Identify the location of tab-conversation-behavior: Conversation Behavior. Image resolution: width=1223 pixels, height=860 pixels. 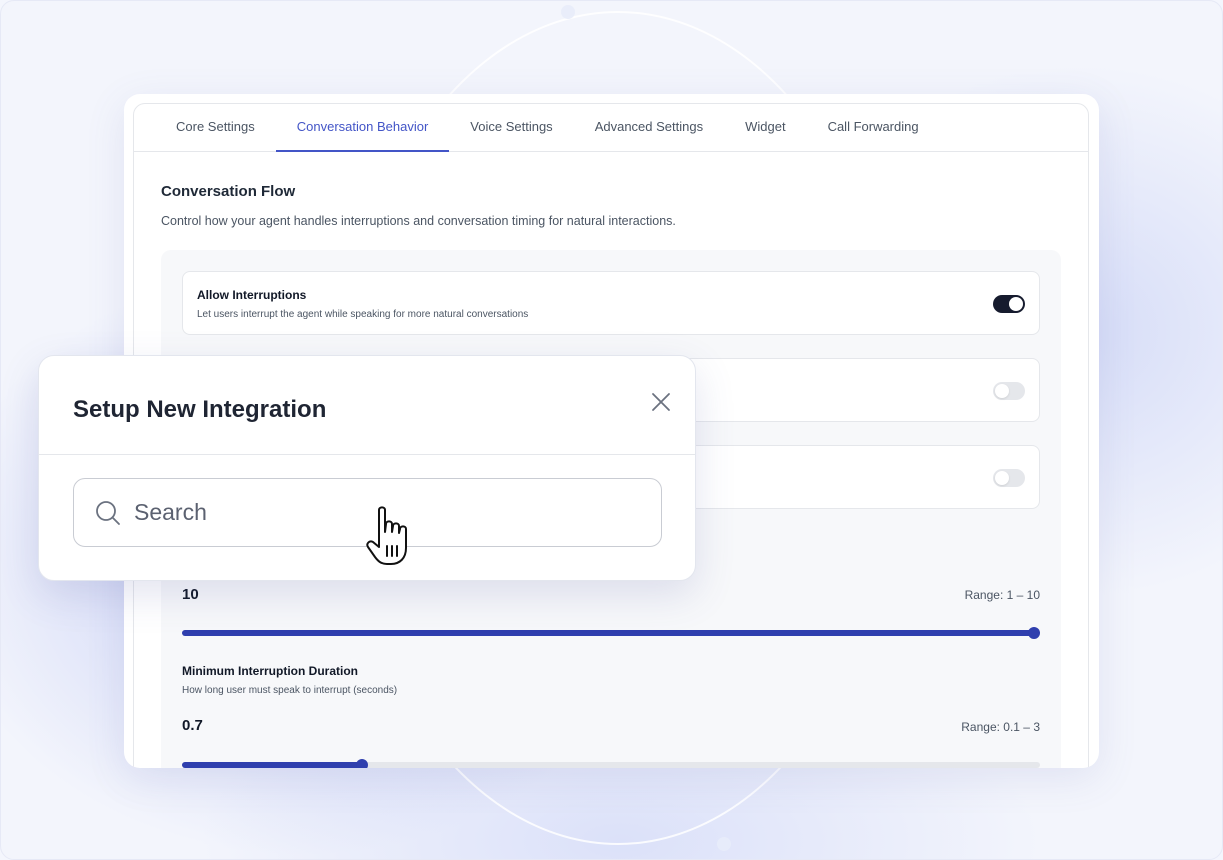
(362, 128).